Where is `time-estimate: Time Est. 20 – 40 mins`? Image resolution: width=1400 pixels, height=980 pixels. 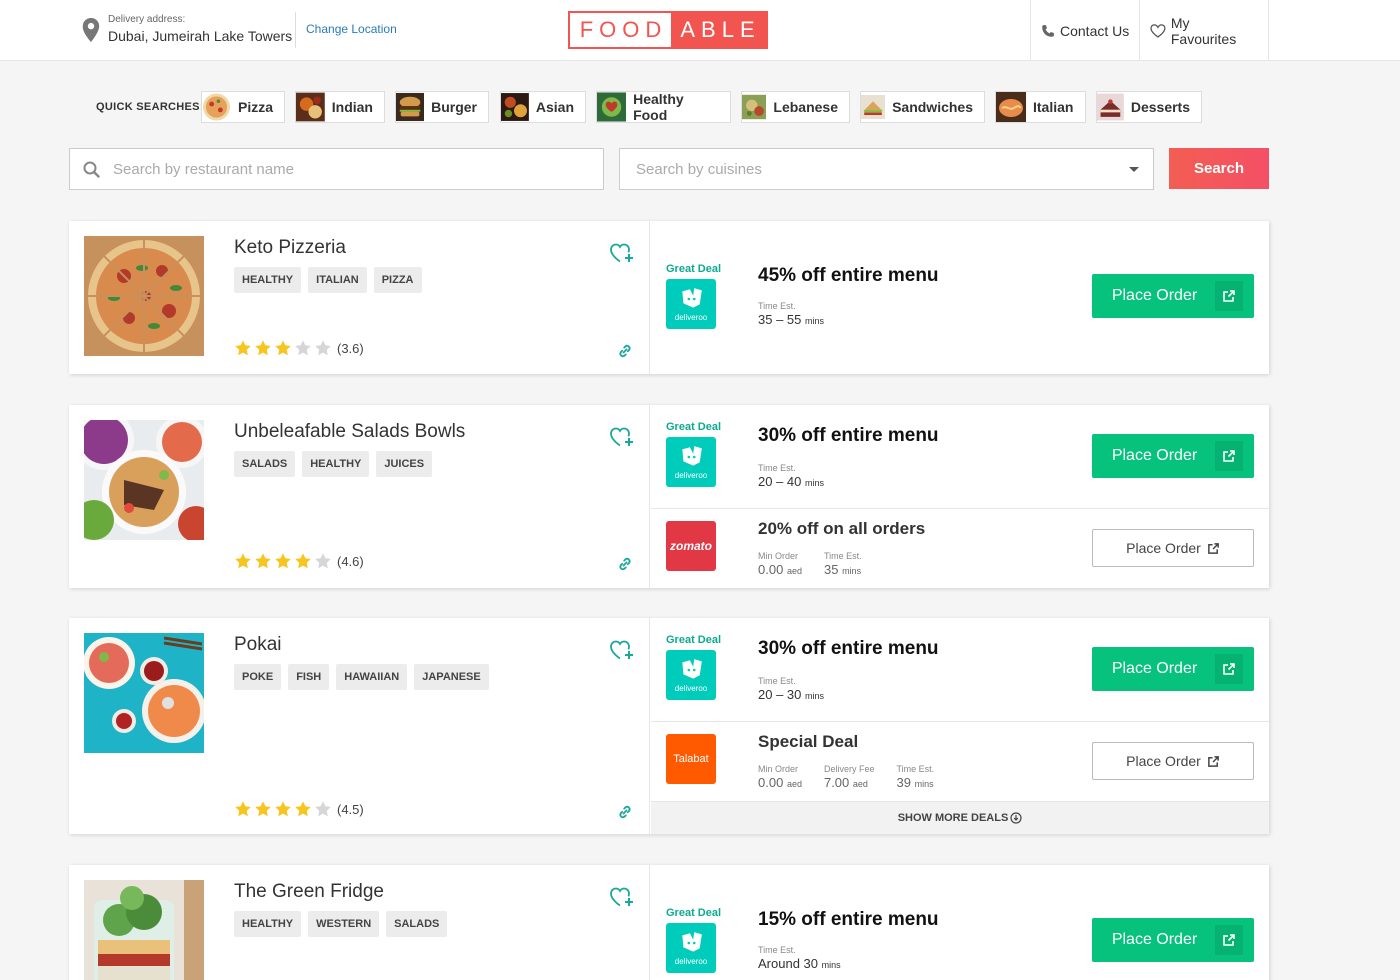 time-estimate: Time Est. 20 – 40 mins is located at coordinates (791, 477).